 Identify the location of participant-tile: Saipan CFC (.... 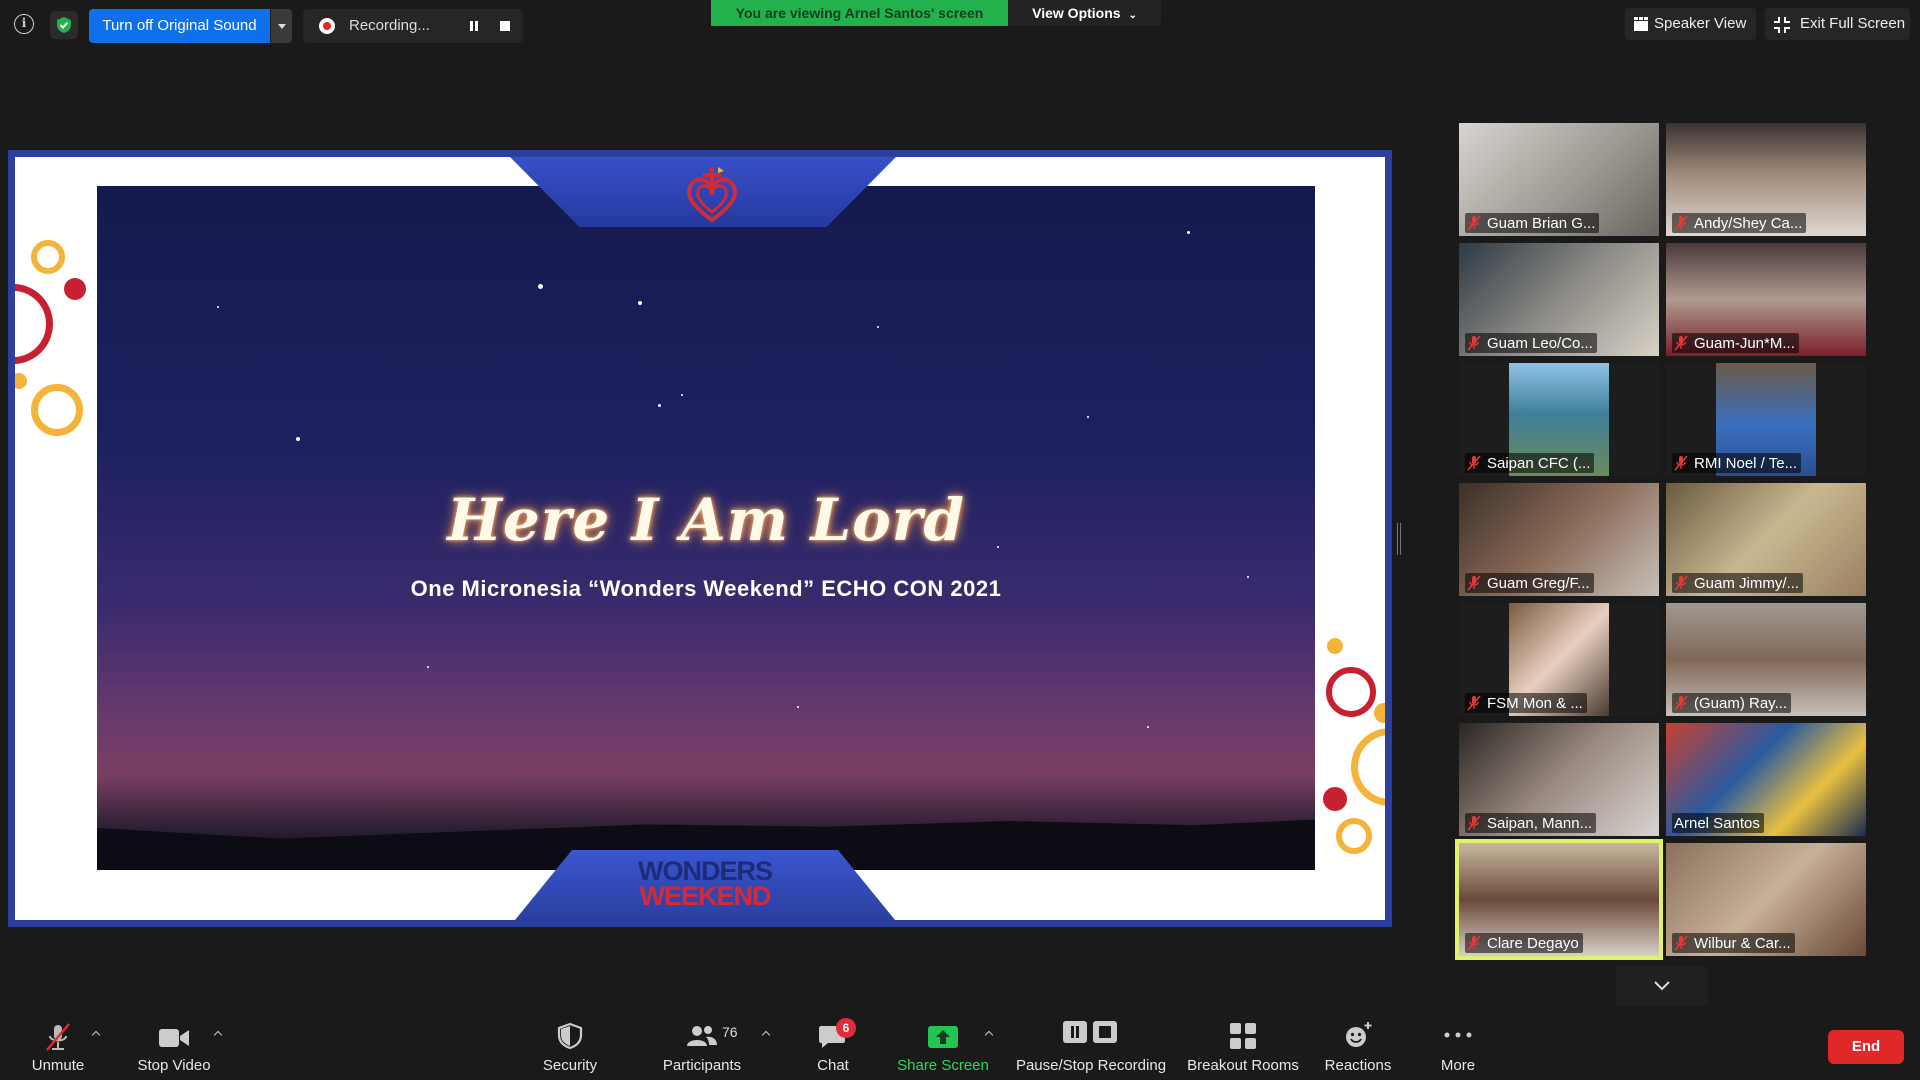
(1559, 419).